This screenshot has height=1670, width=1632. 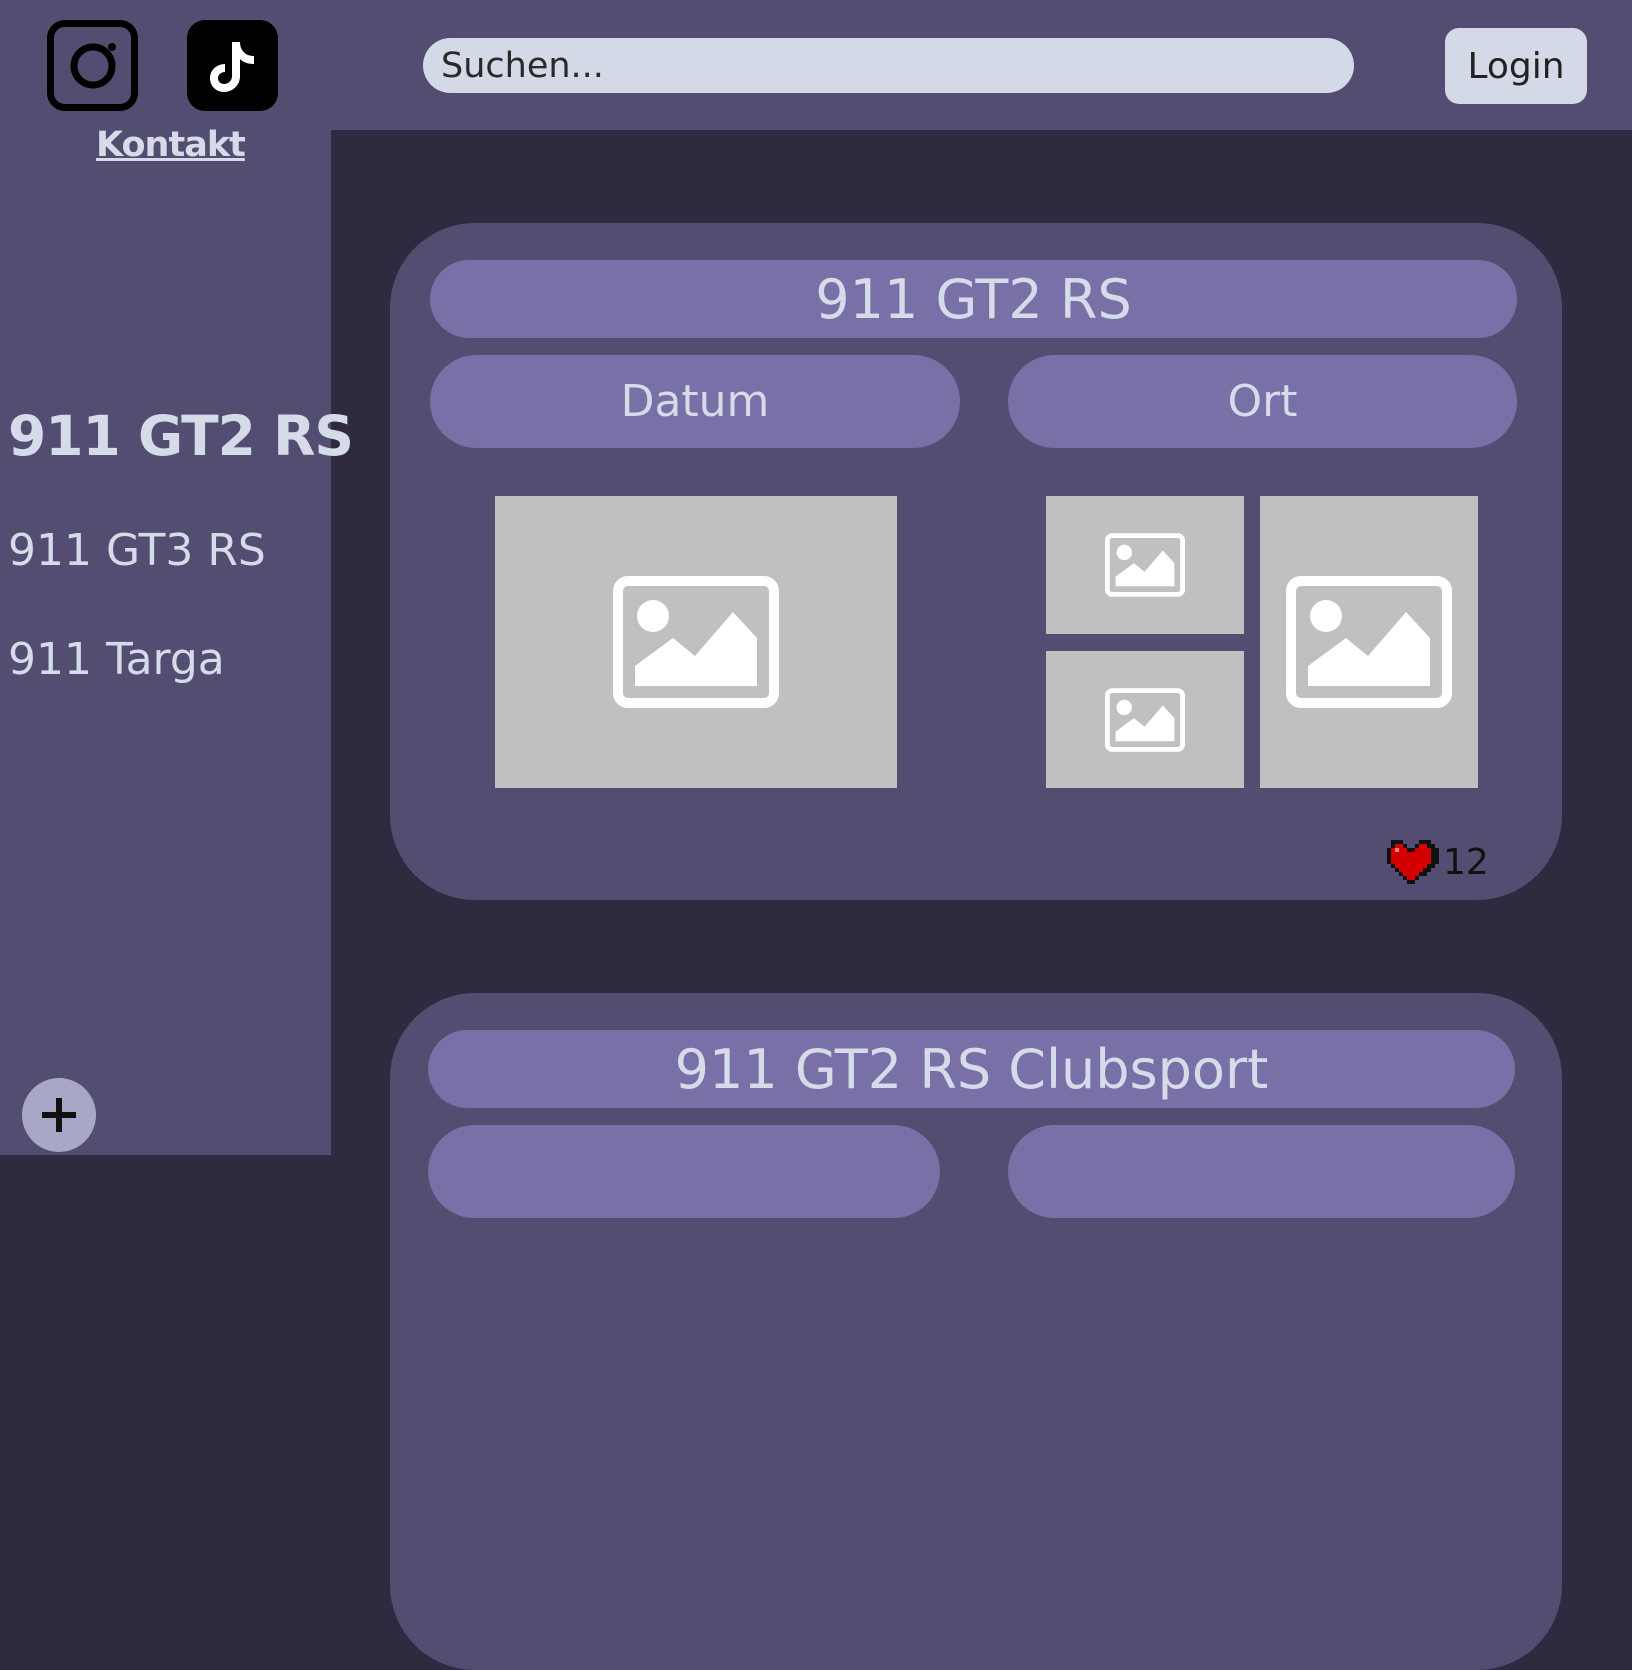 I want to click on sidebar-item-911-gt2-rs: 911 GT2 RS, so click(x=181, y=436).